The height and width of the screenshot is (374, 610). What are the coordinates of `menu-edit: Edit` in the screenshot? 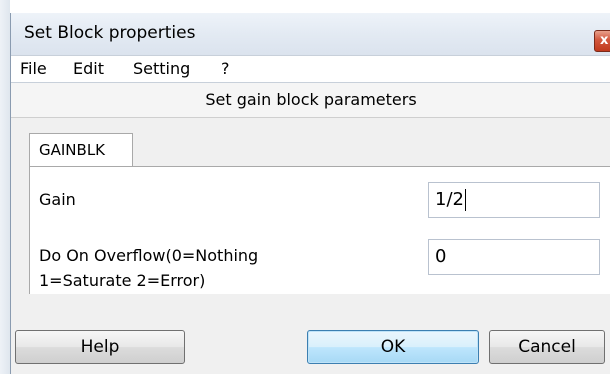 It's located at (88, 68).